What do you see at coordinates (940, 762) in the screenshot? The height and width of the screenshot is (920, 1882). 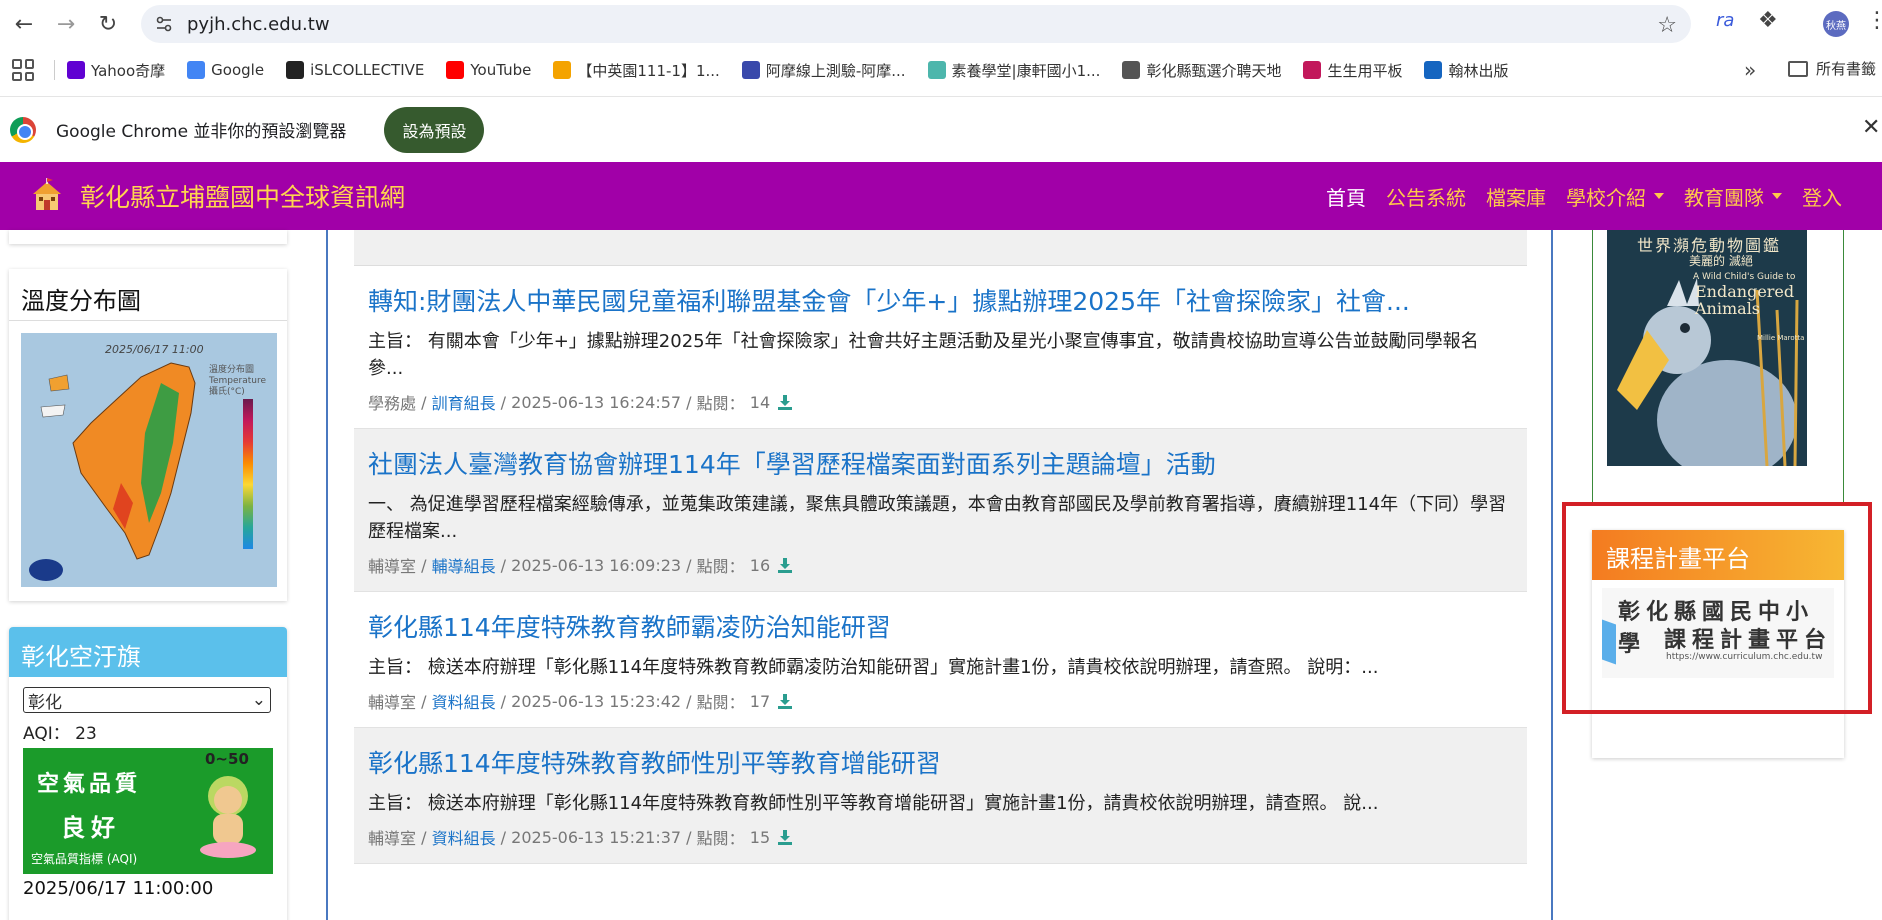 I see `news-title-link: 彰化縣114年度特殊教育教師性別平等教育增能研習` at bounding box center [940, 762].